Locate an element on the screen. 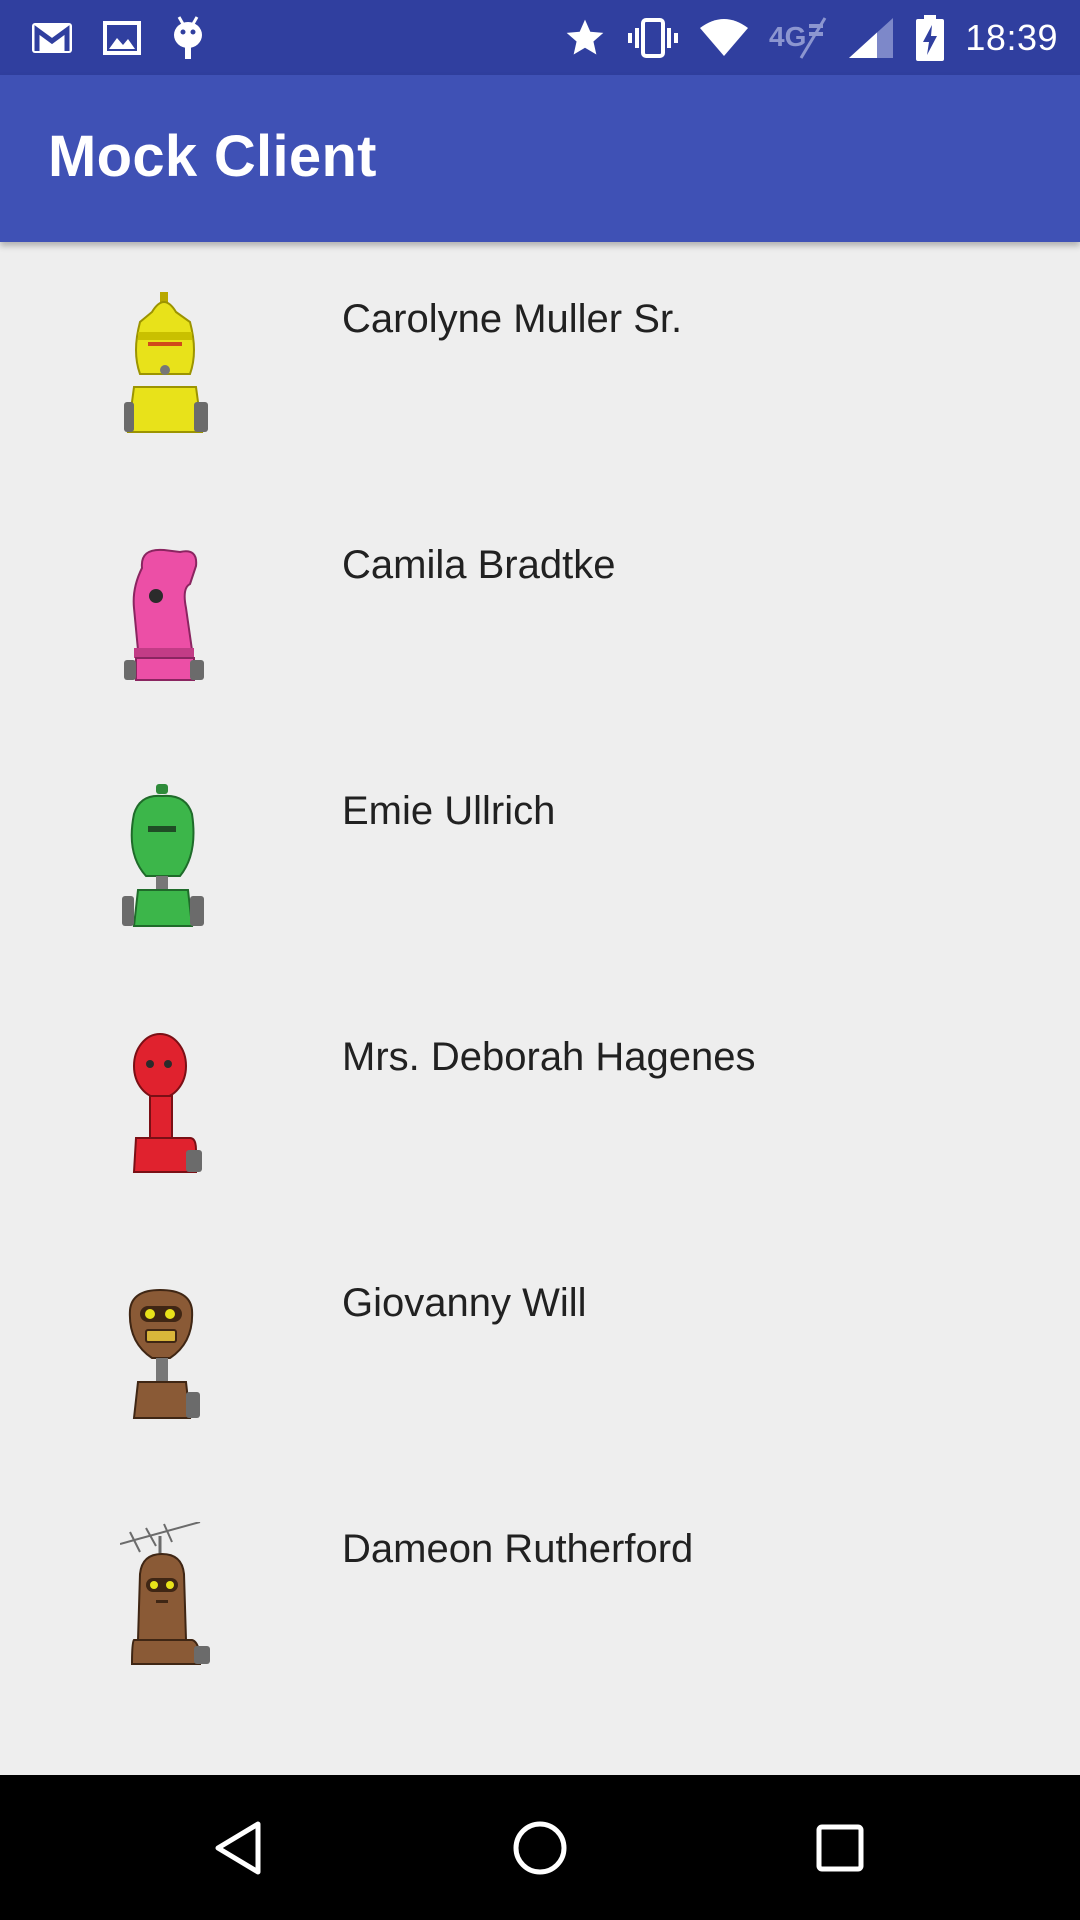 Image resolution: width=1080 pixels, height=1920 pixels. home-button is located at coordinates (540, 1847).